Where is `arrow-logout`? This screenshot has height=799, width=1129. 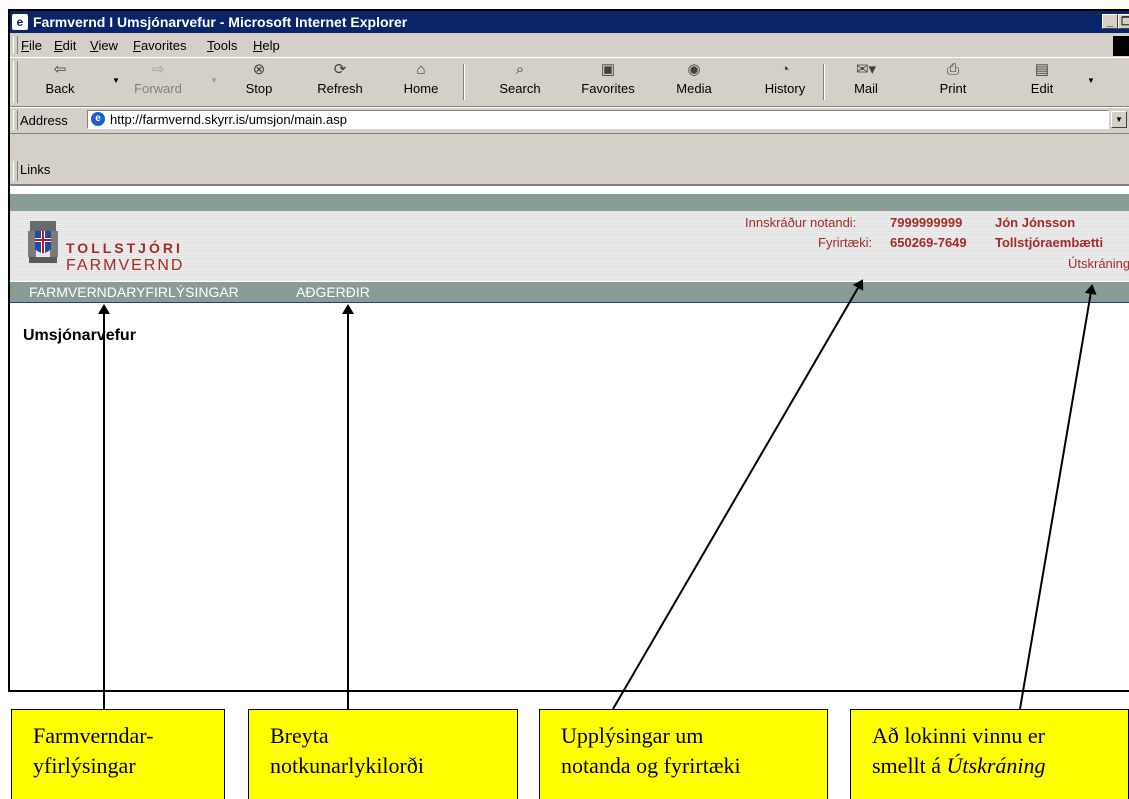 arrow-logout is located at coordinates (1058, 497).